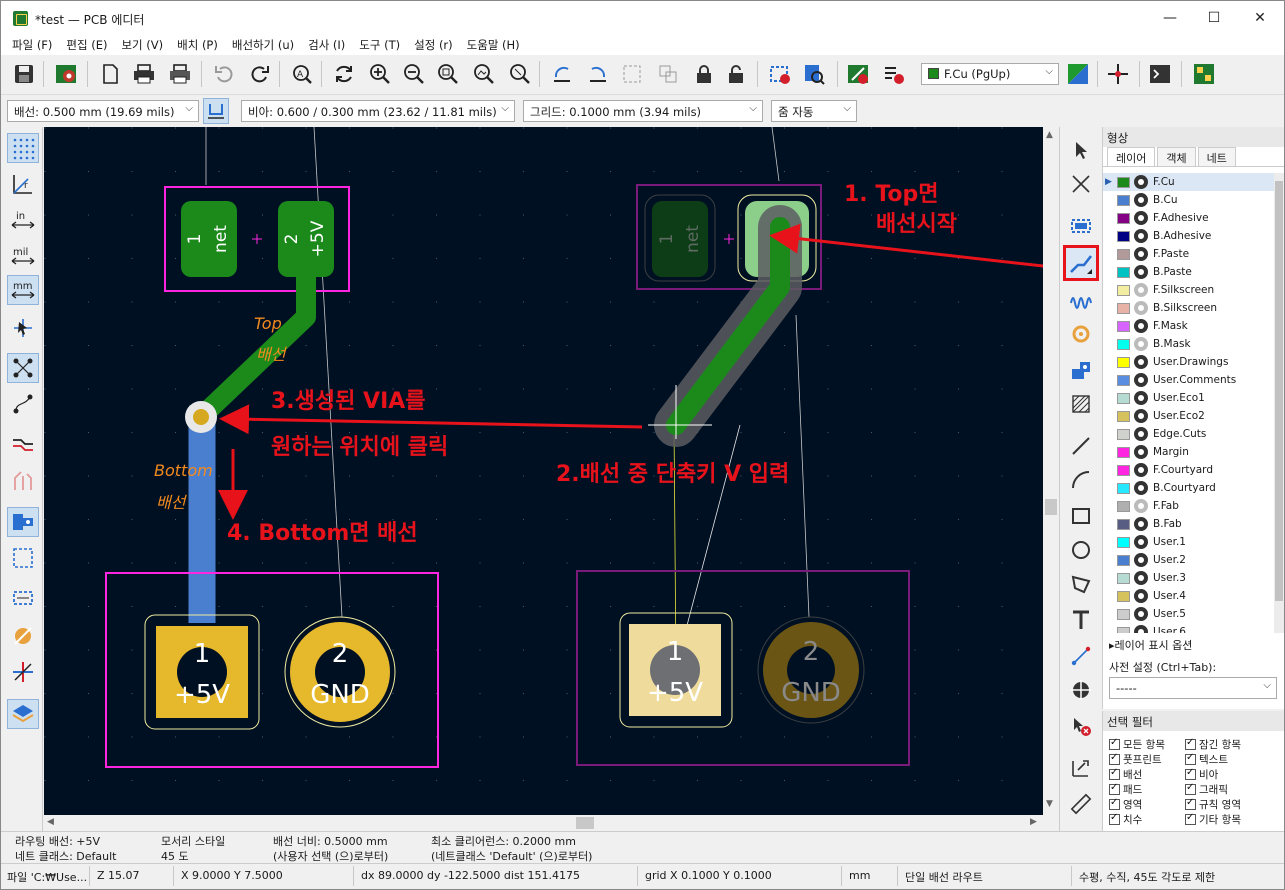  Describe the element at coordinates (1201, 774) in the screenshot. I see `filter-vias: 비아` at that location.